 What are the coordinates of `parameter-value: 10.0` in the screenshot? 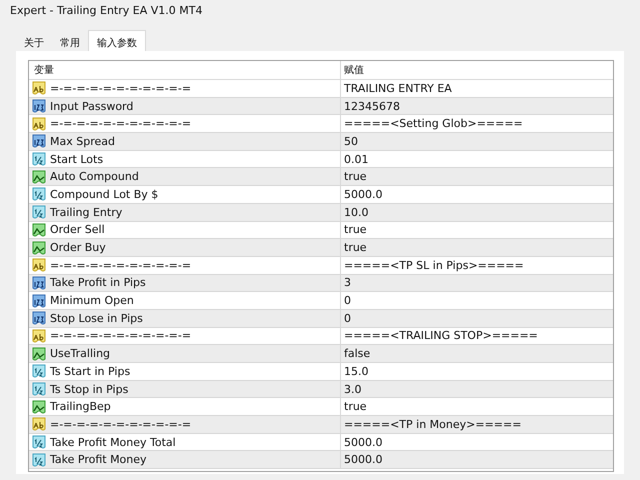 It's located at (356, 212).